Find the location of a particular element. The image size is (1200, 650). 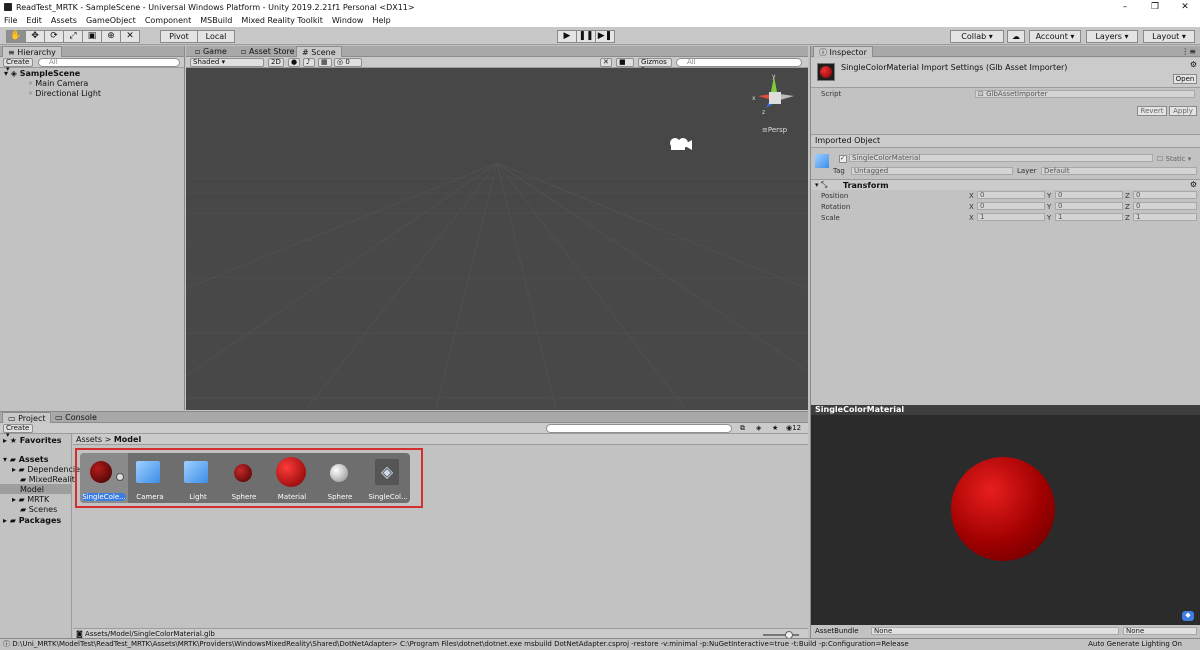

menu-msbuild: MSBuild is located at coordinates (216, 20).